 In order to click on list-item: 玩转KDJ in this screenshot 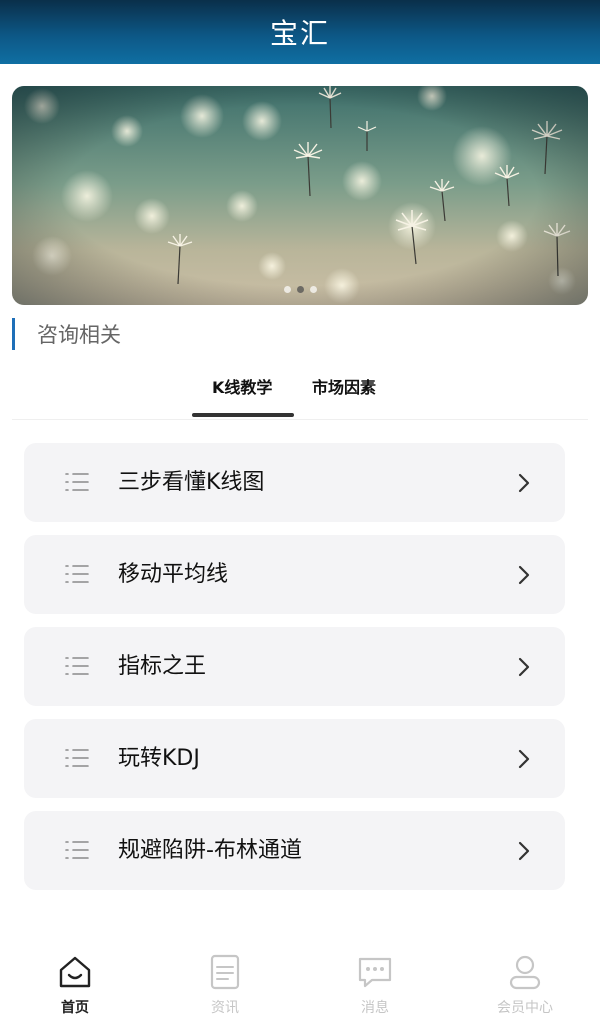, I will do `click(294, 758)`.